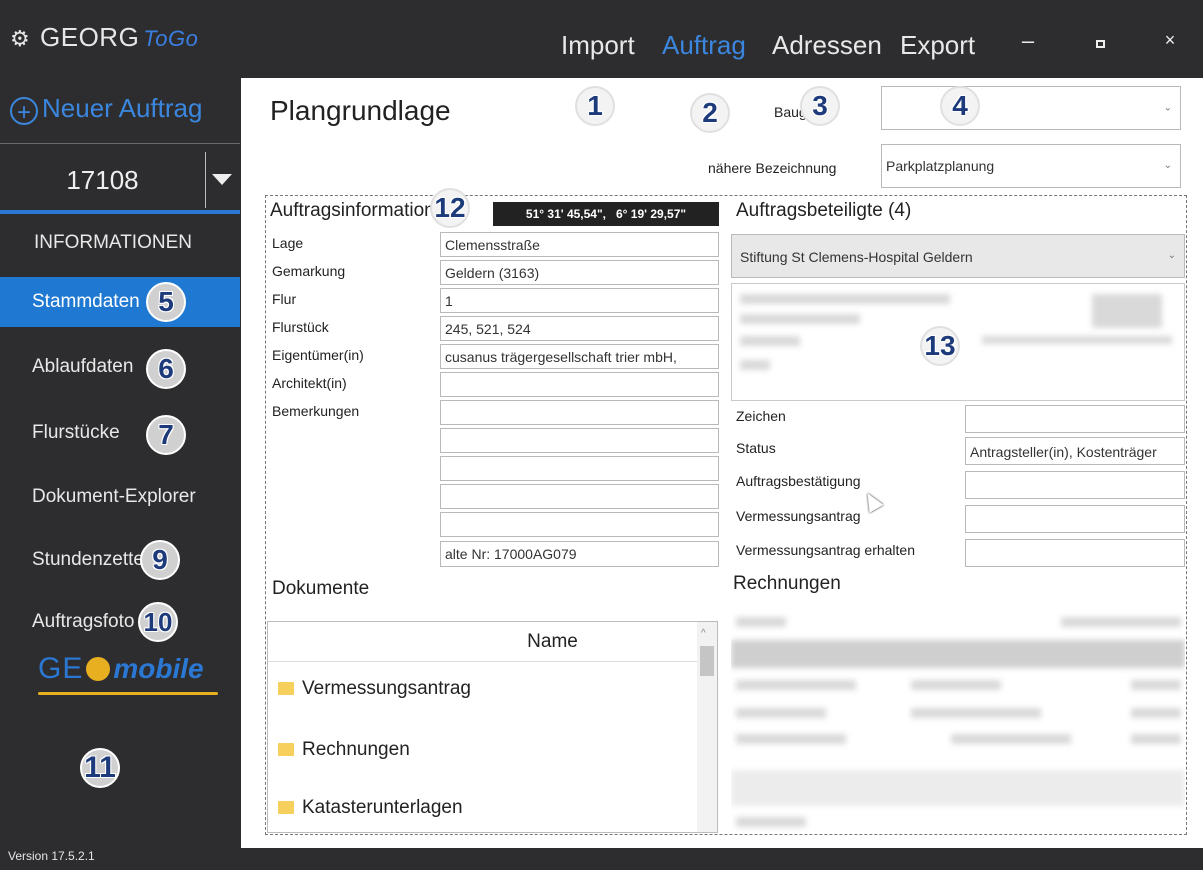 This screenshot has width=1203, height=870. What do you see at coordinates (940, 166) in the screenshot?
I see `naehere-bezeichnung-value: Parkplatzplanung` at bounding box center [940, 166].